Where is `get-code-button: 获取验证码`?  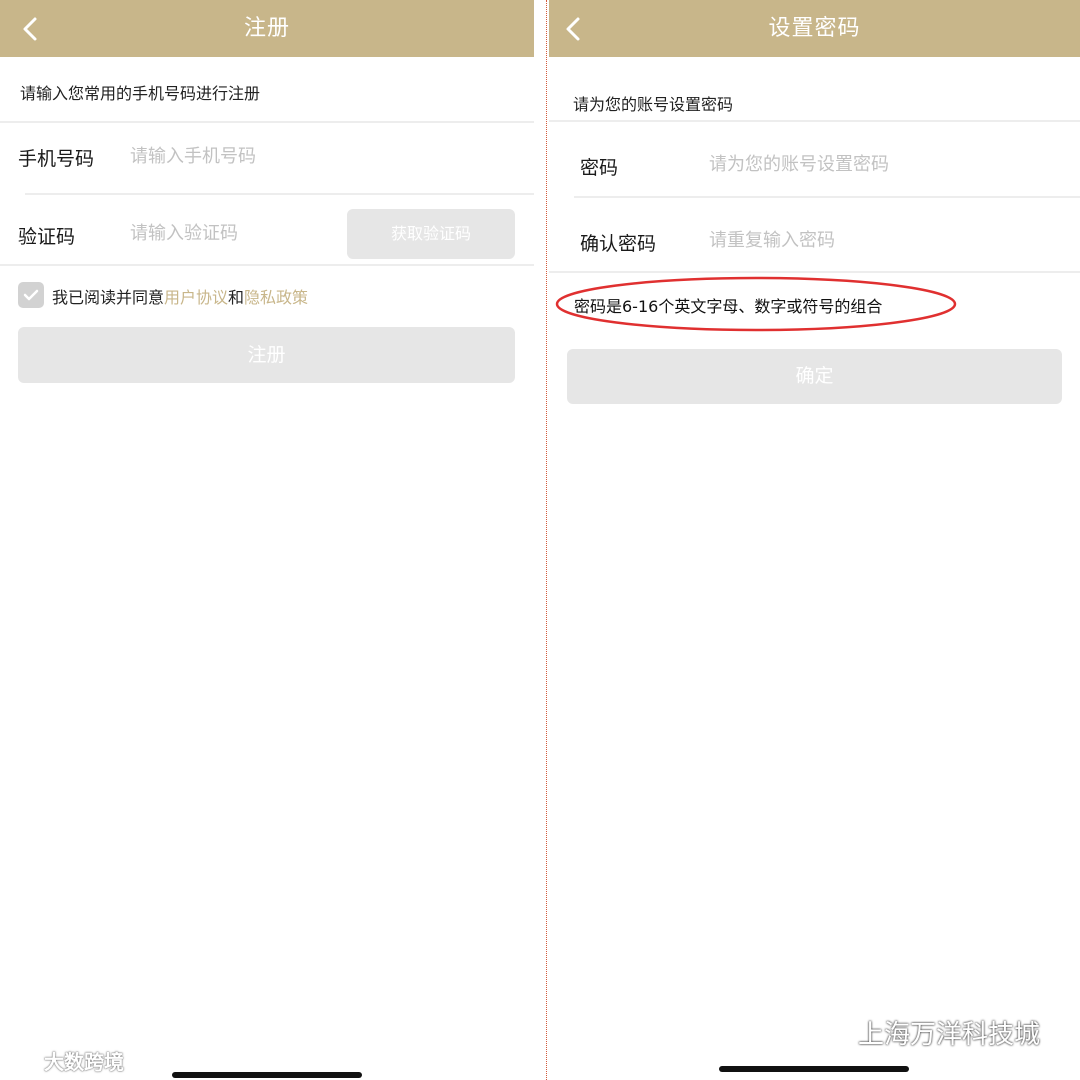 get-code-button: 获取验证码 is located at coordinates (431, 234).